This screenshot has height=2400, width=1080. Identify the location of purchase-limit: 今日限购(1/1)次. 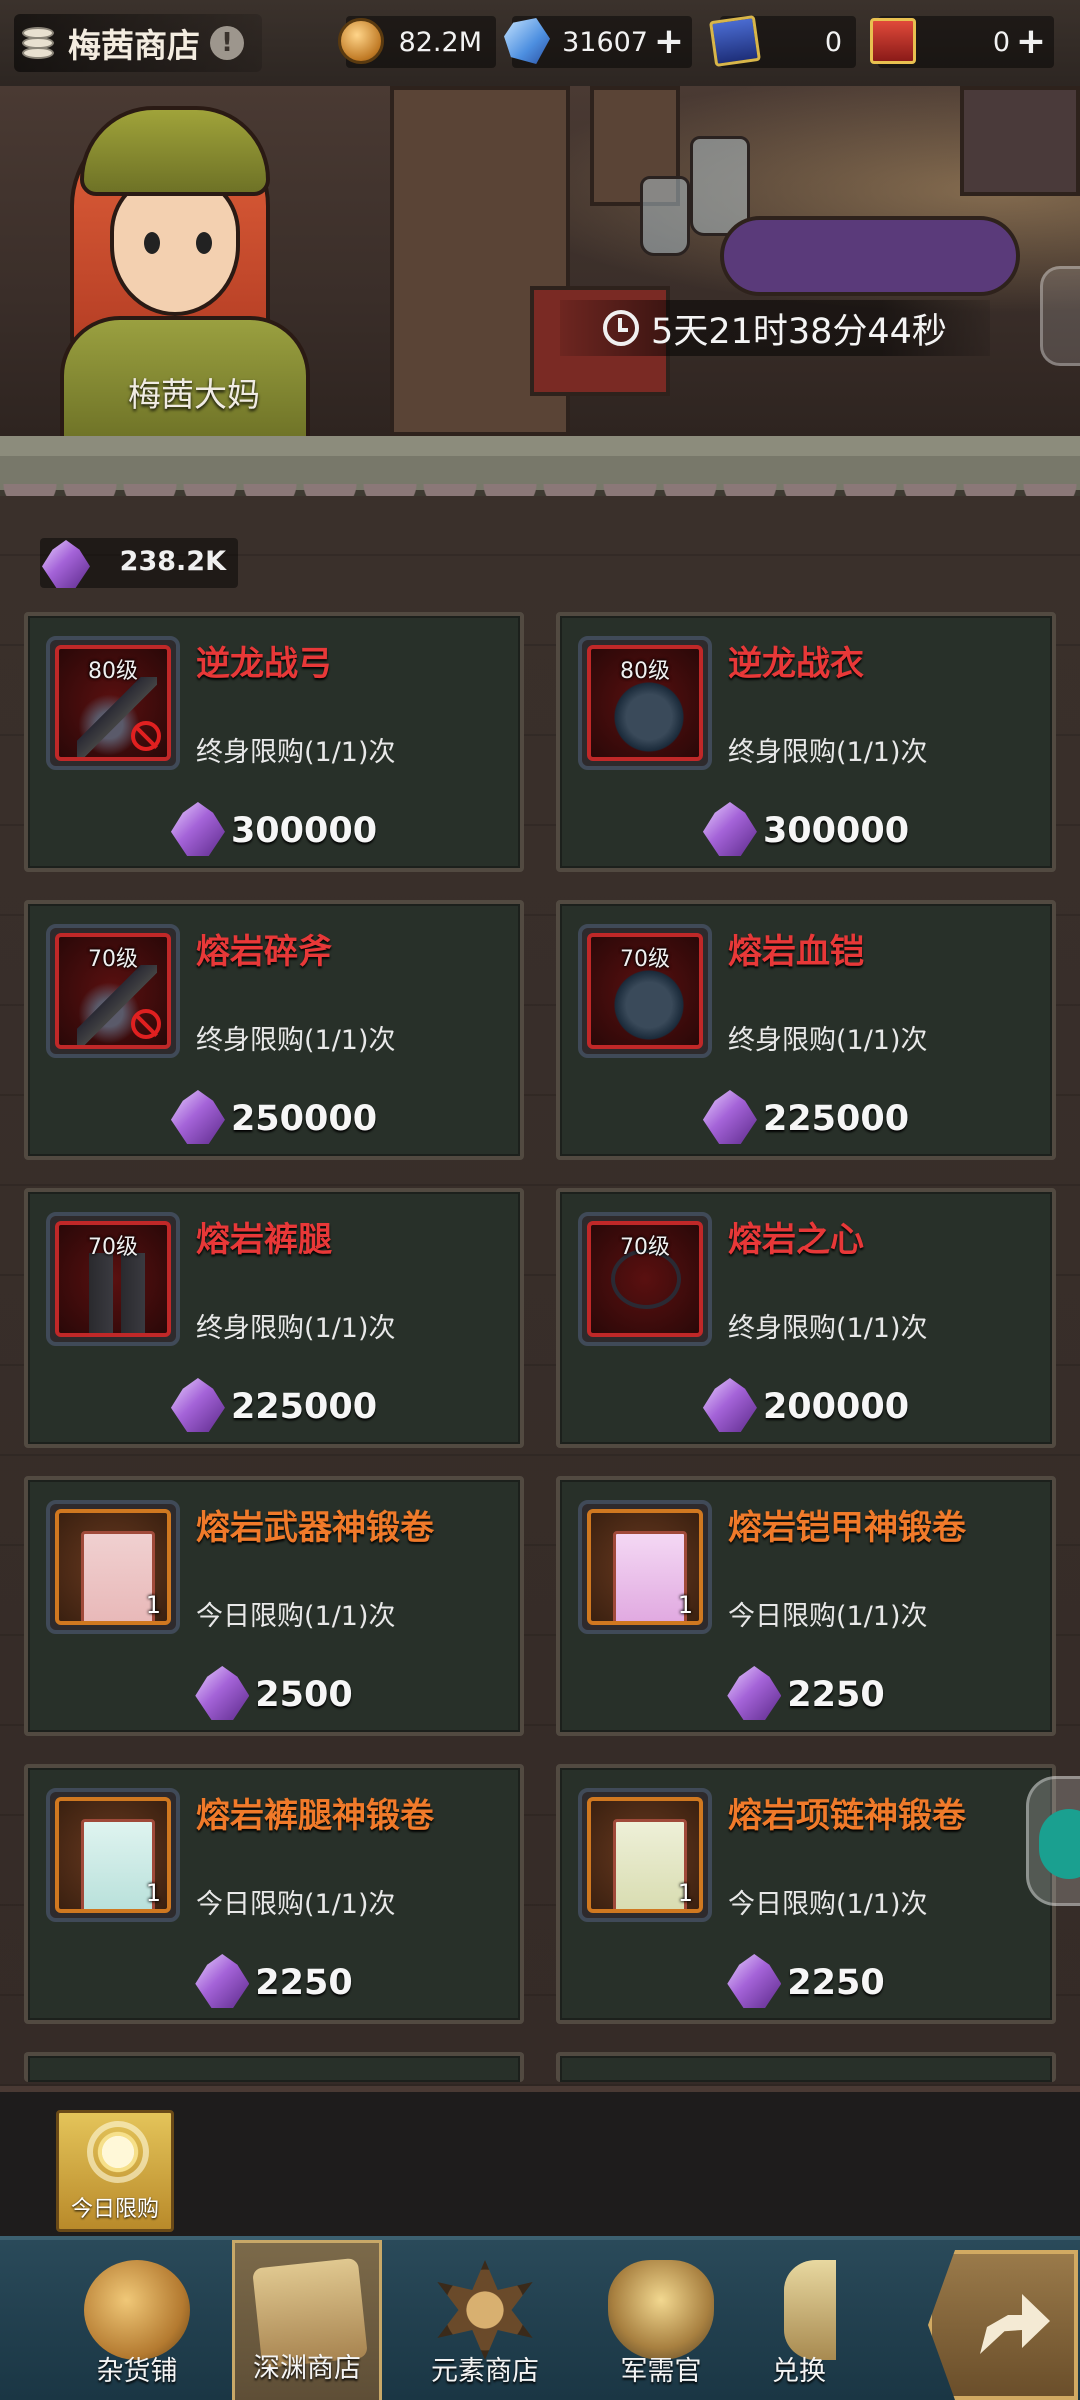
(828, 1616).